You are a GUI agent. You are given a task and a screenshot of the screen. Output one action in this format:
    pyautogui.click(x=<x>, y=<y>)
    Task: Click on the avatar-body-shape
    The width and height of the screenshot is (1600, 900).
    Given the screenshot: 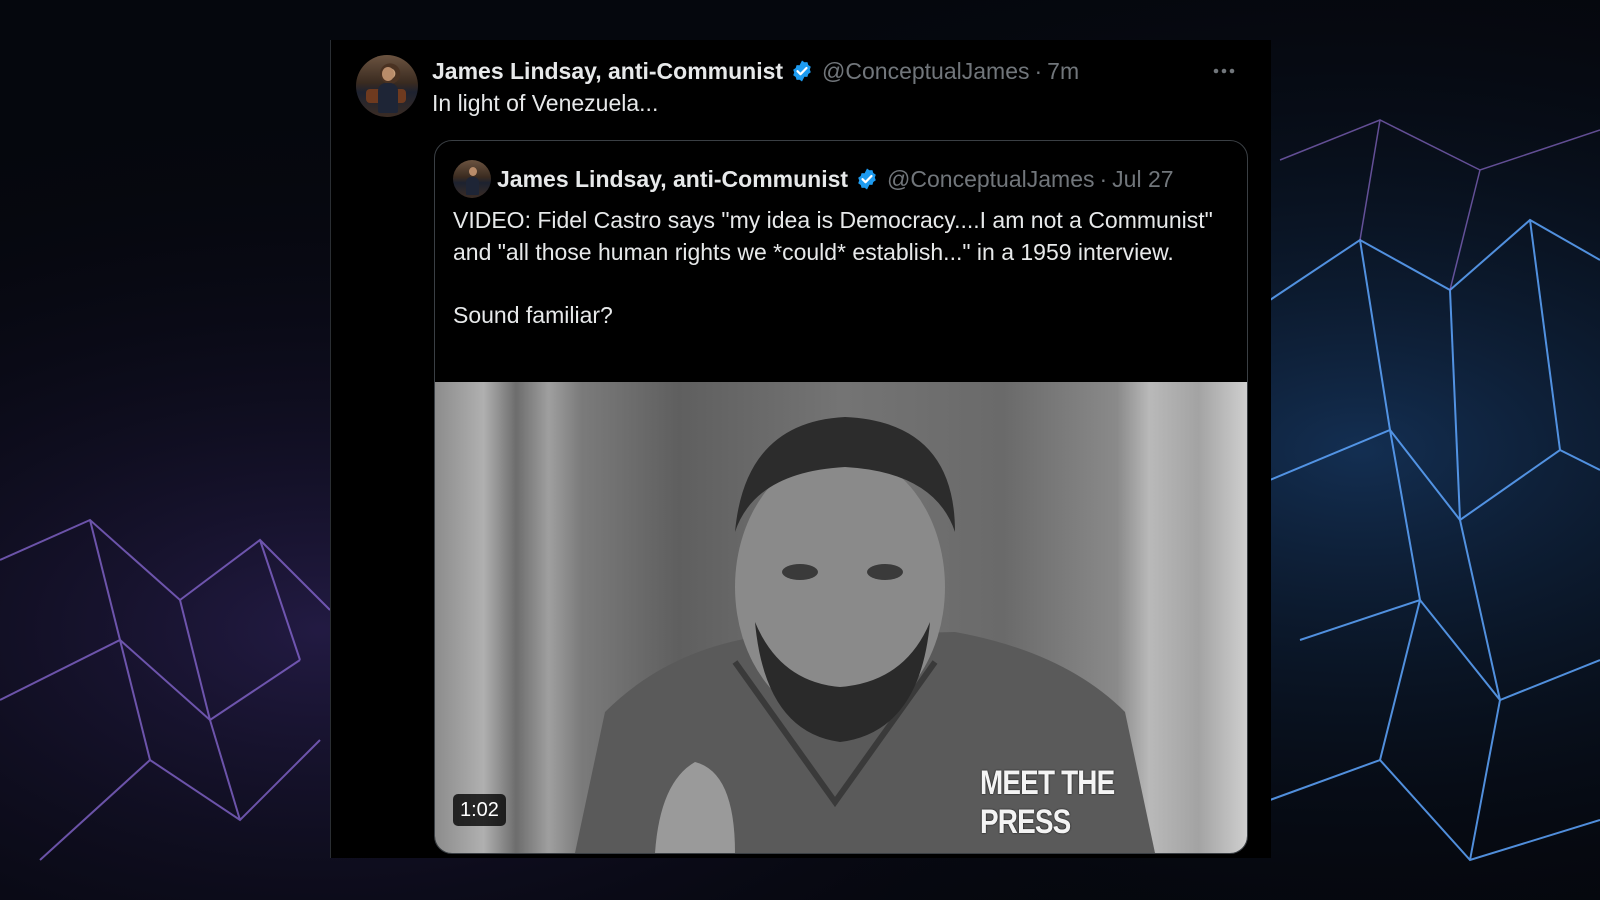 What is the action you would take?
    pyautogui.click(x=388, y=98)
    